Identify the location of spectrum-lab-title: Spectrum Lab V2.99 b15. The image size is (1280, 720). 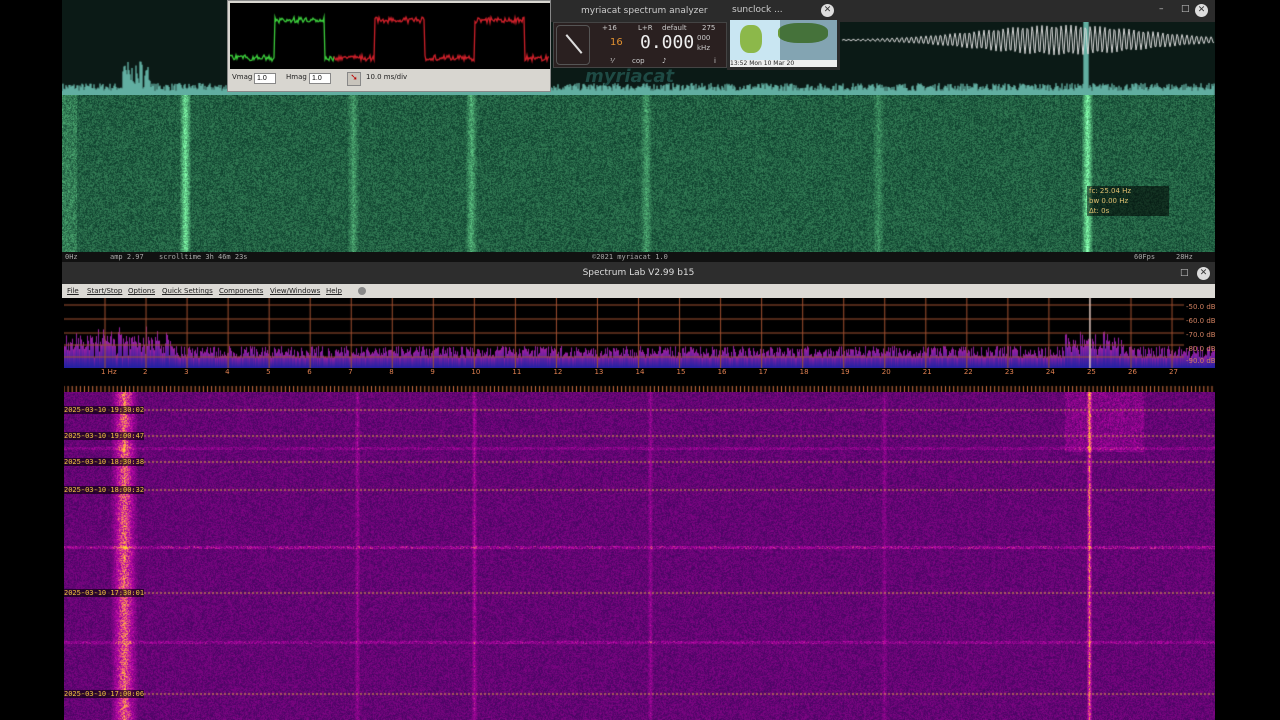
(638, 273).